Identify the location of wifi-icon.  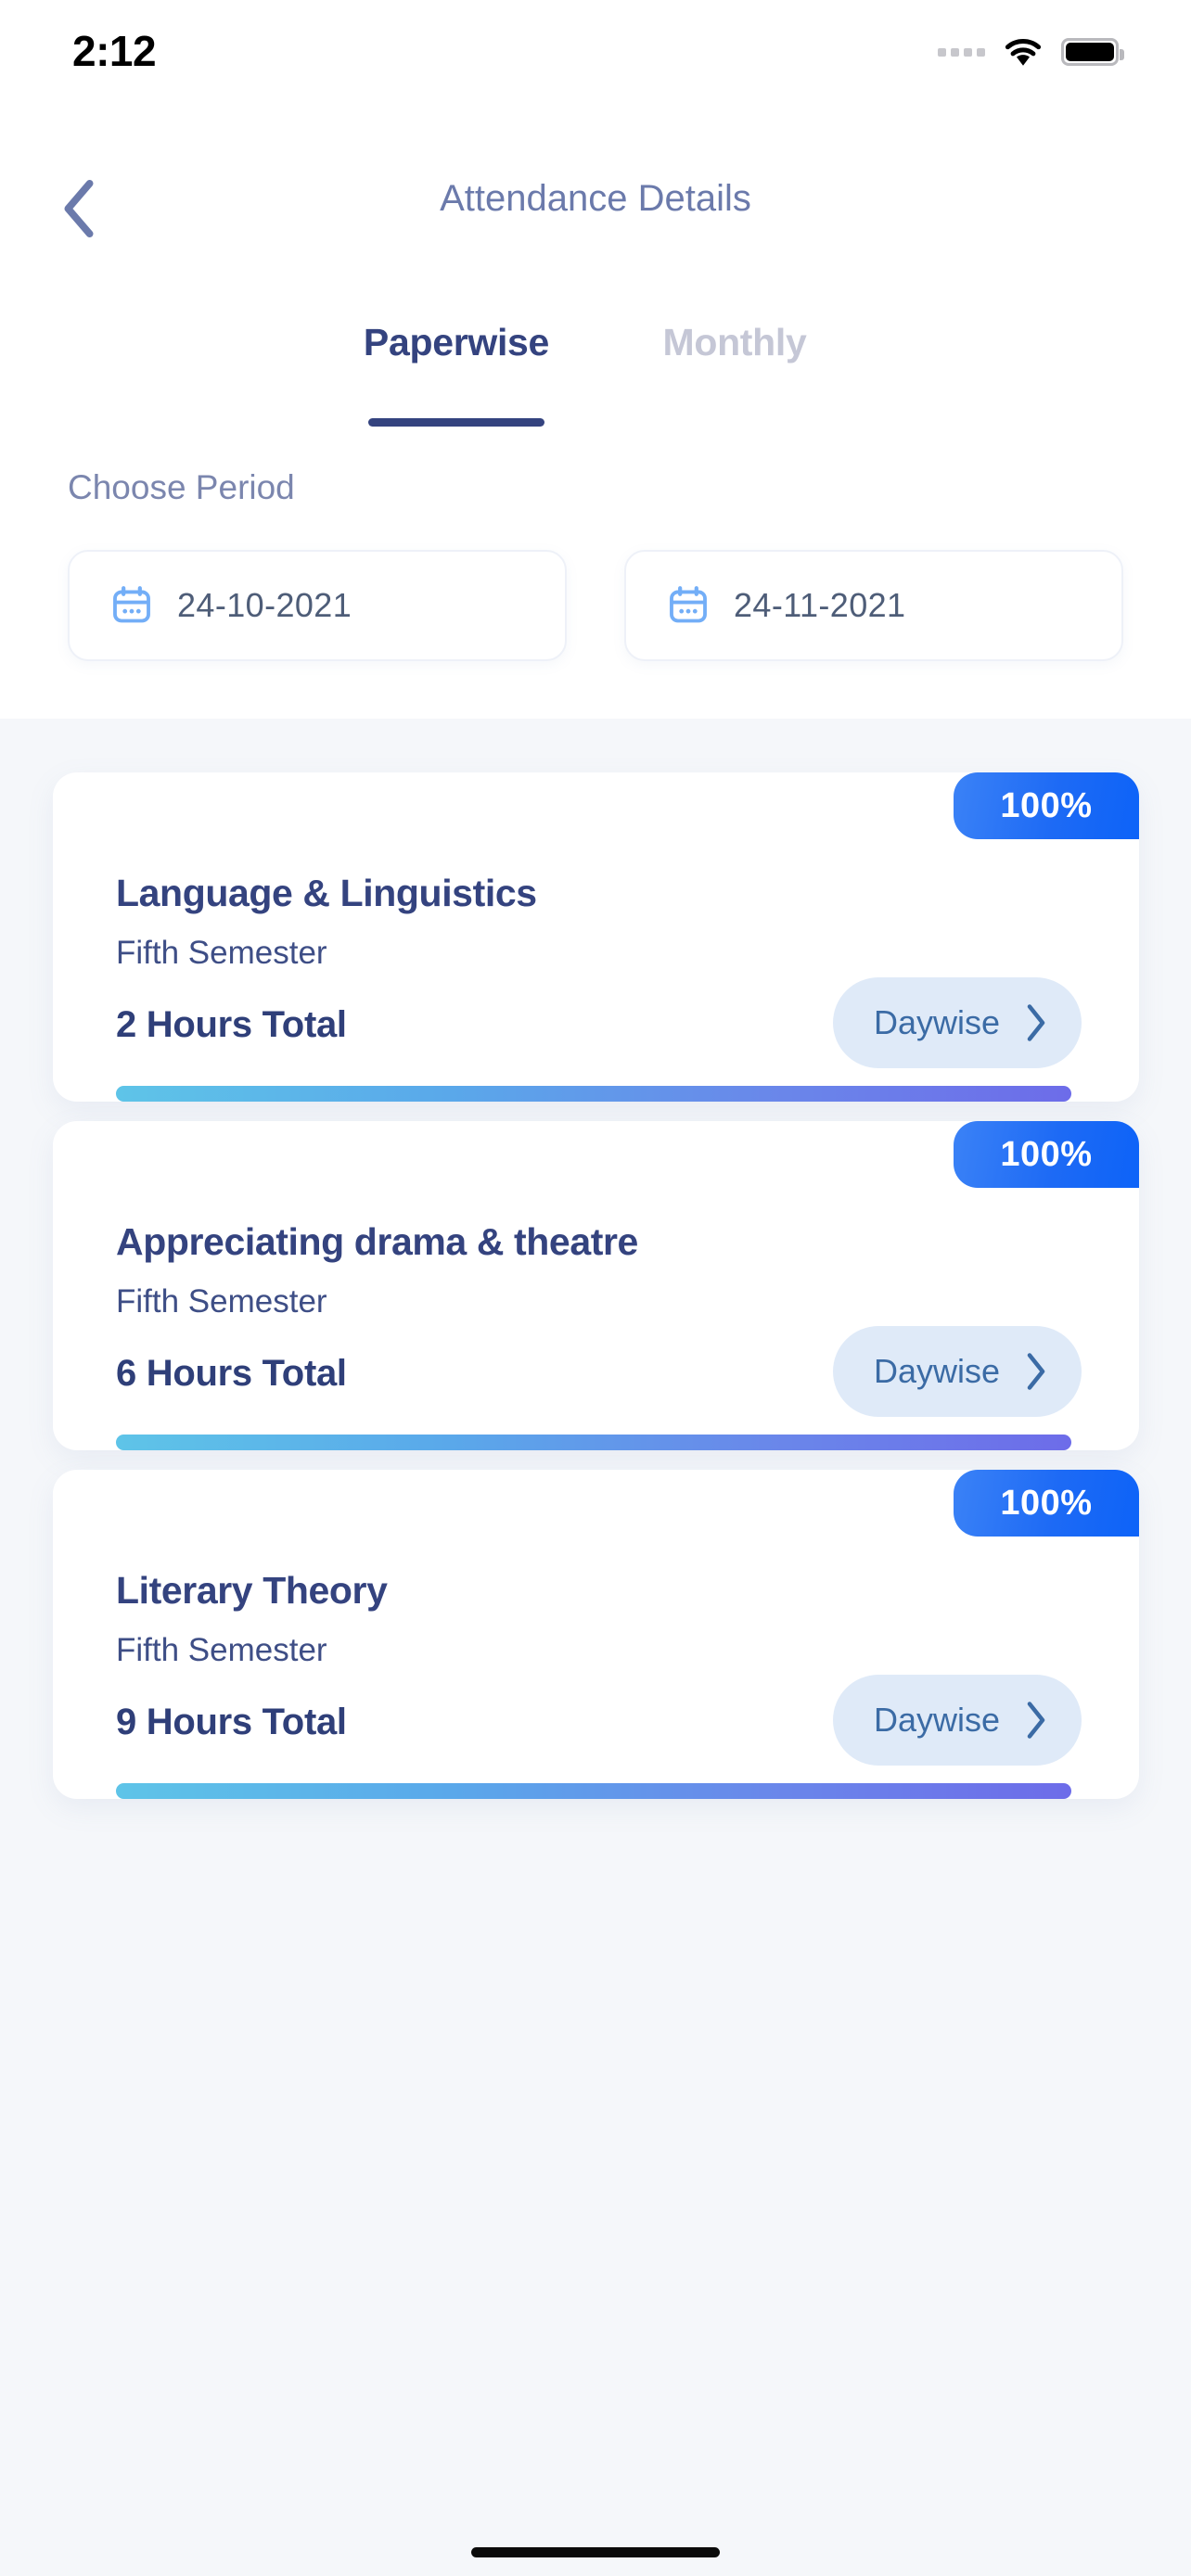
(1023, 52).